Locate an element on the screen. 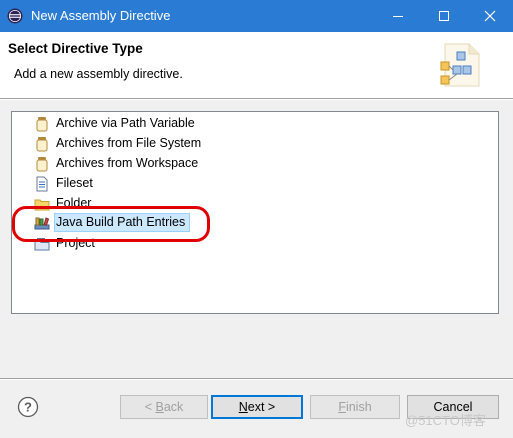 The width and height of the screenshot is (513, 438). close-button is located at coordinates (490, 16).